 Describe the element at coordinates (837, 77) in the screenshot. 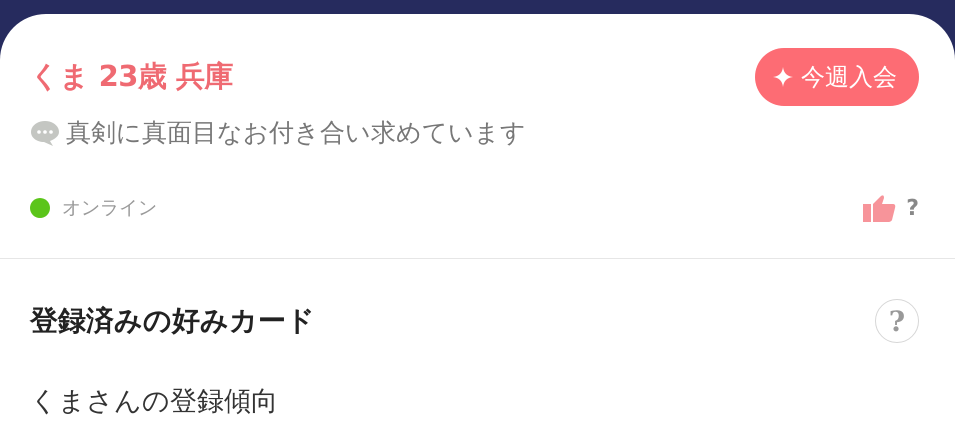

I see `new-member-badge: 今週入会` at that location.